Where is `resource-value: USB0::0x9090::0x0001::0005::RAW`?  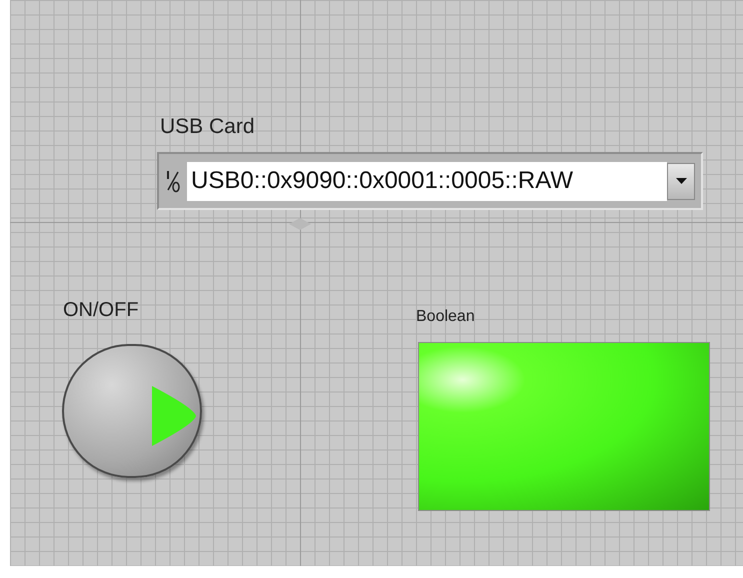
resource-value: USB0::0x9090::0x0001::0005::RAW is located at coordinates (382, 181).